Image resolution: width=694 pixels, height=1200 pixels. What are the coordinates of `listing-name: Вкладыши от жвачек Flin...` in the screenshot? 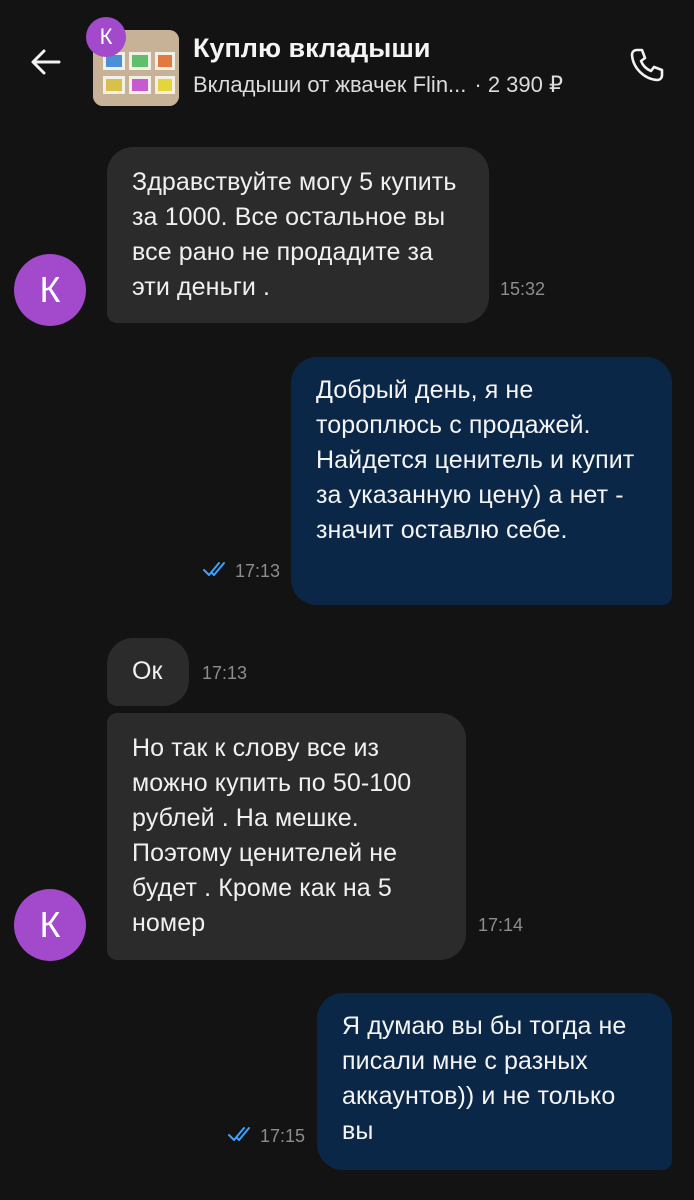 It's located at (330, 84).